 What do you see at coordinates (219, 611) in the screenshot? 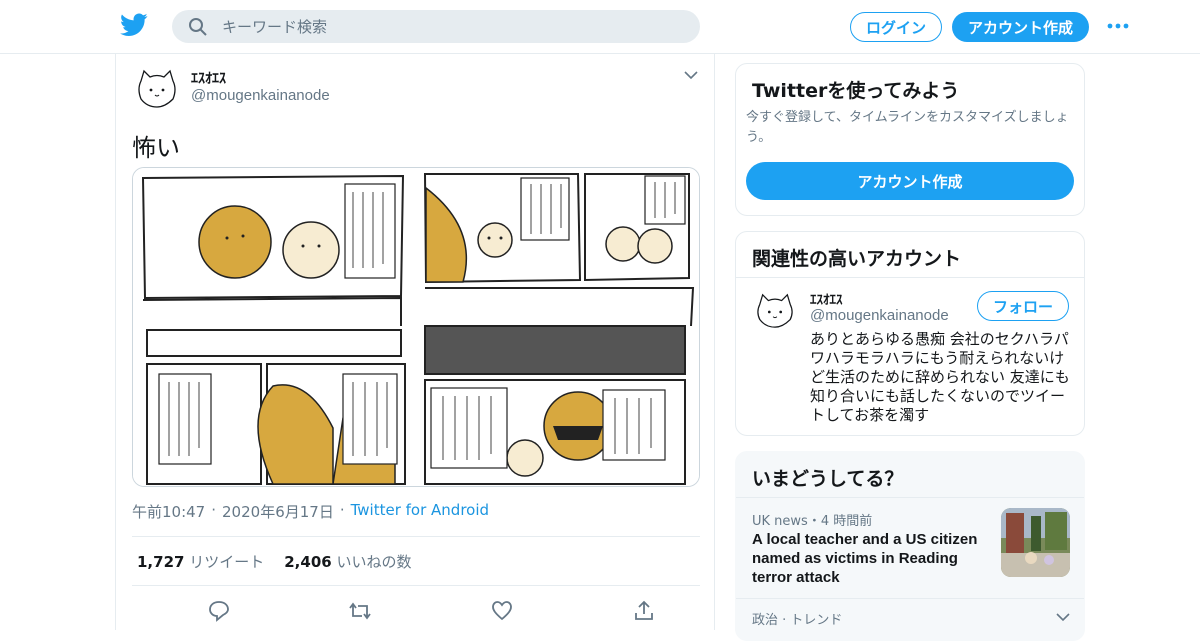
I see `reply-icon` at bounding box center [219, 611].